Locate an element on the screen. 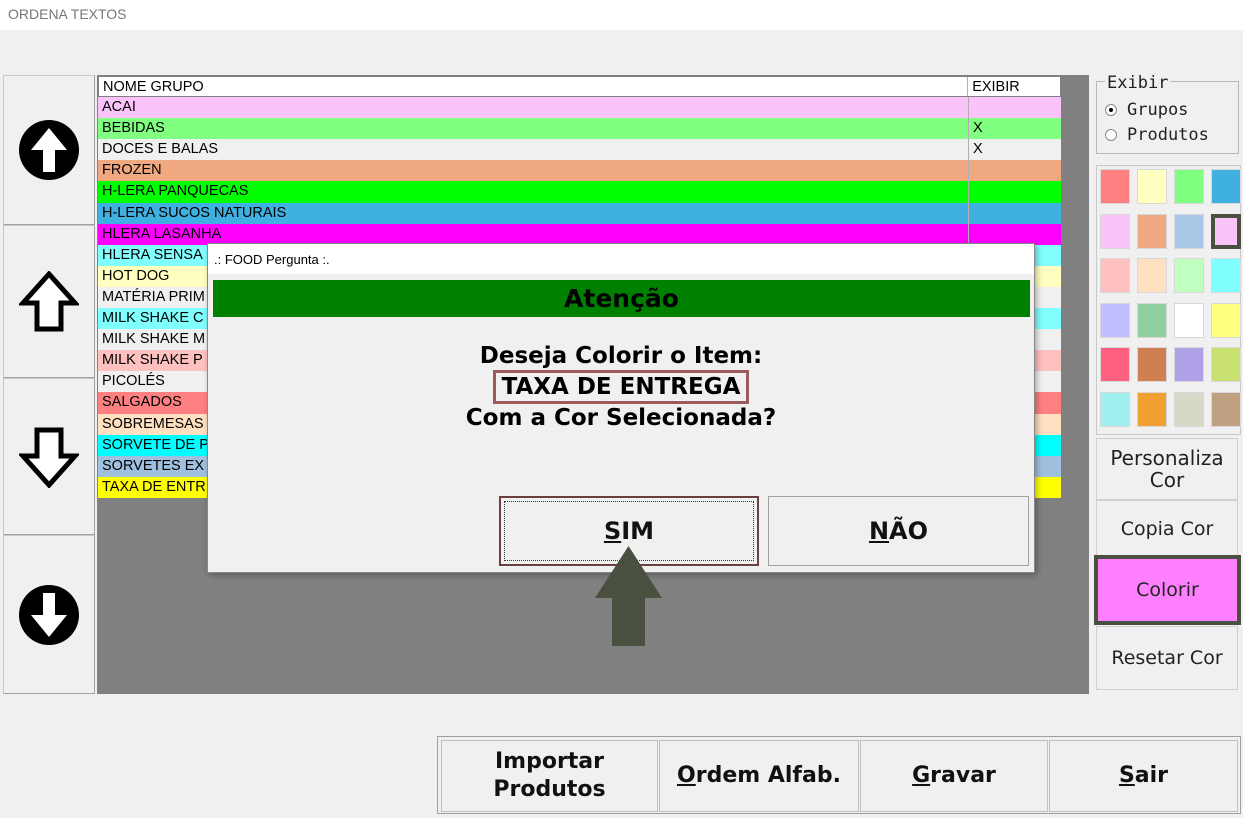  gravar-button: Gravar is located at coordinates (954, 776).